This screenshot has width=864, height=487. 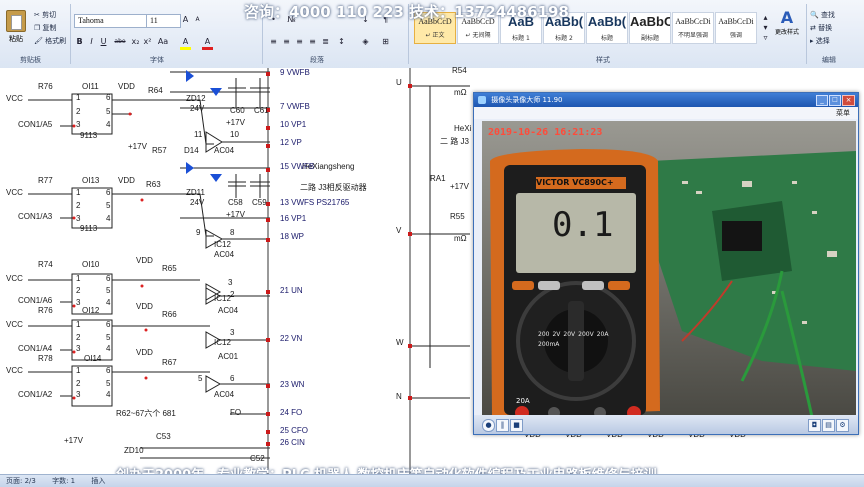 What do you see at coordinates (341, 41) in the screenshot?
I see `line-spacing-icon: ↕` at bounding box center [341, 41].